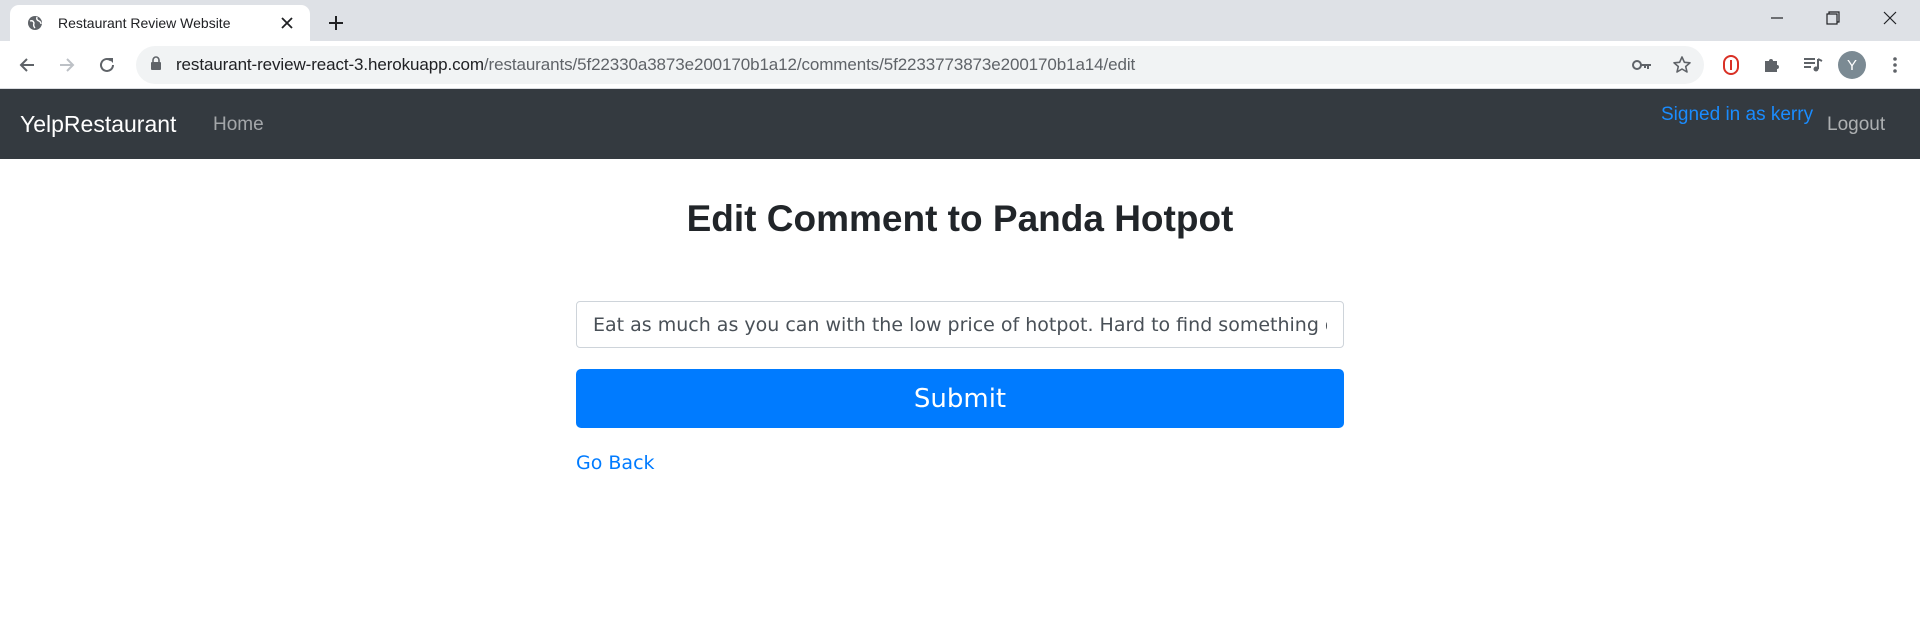  I want to click on reload-icon, so click(107, 65).